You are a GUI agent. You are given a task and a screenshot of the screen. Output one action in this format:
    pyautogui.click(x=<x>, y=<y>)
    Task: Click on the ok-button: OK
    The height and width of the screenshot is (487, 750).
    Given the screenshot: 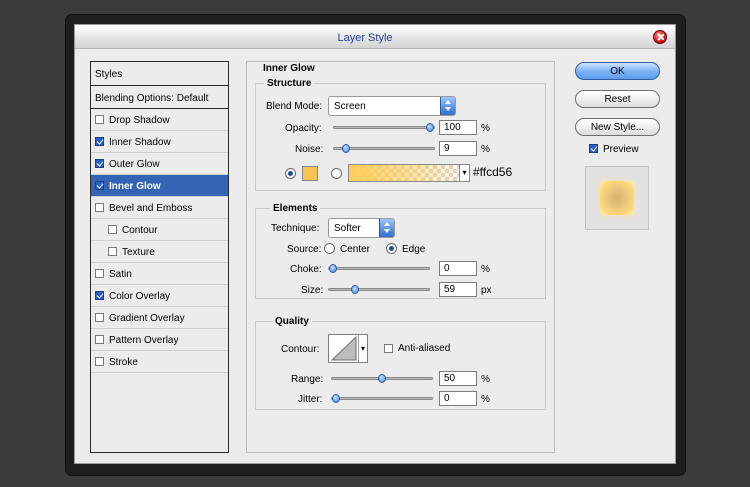 What is the action you would take?
    pyautogui.click(x=617, y=71)
    